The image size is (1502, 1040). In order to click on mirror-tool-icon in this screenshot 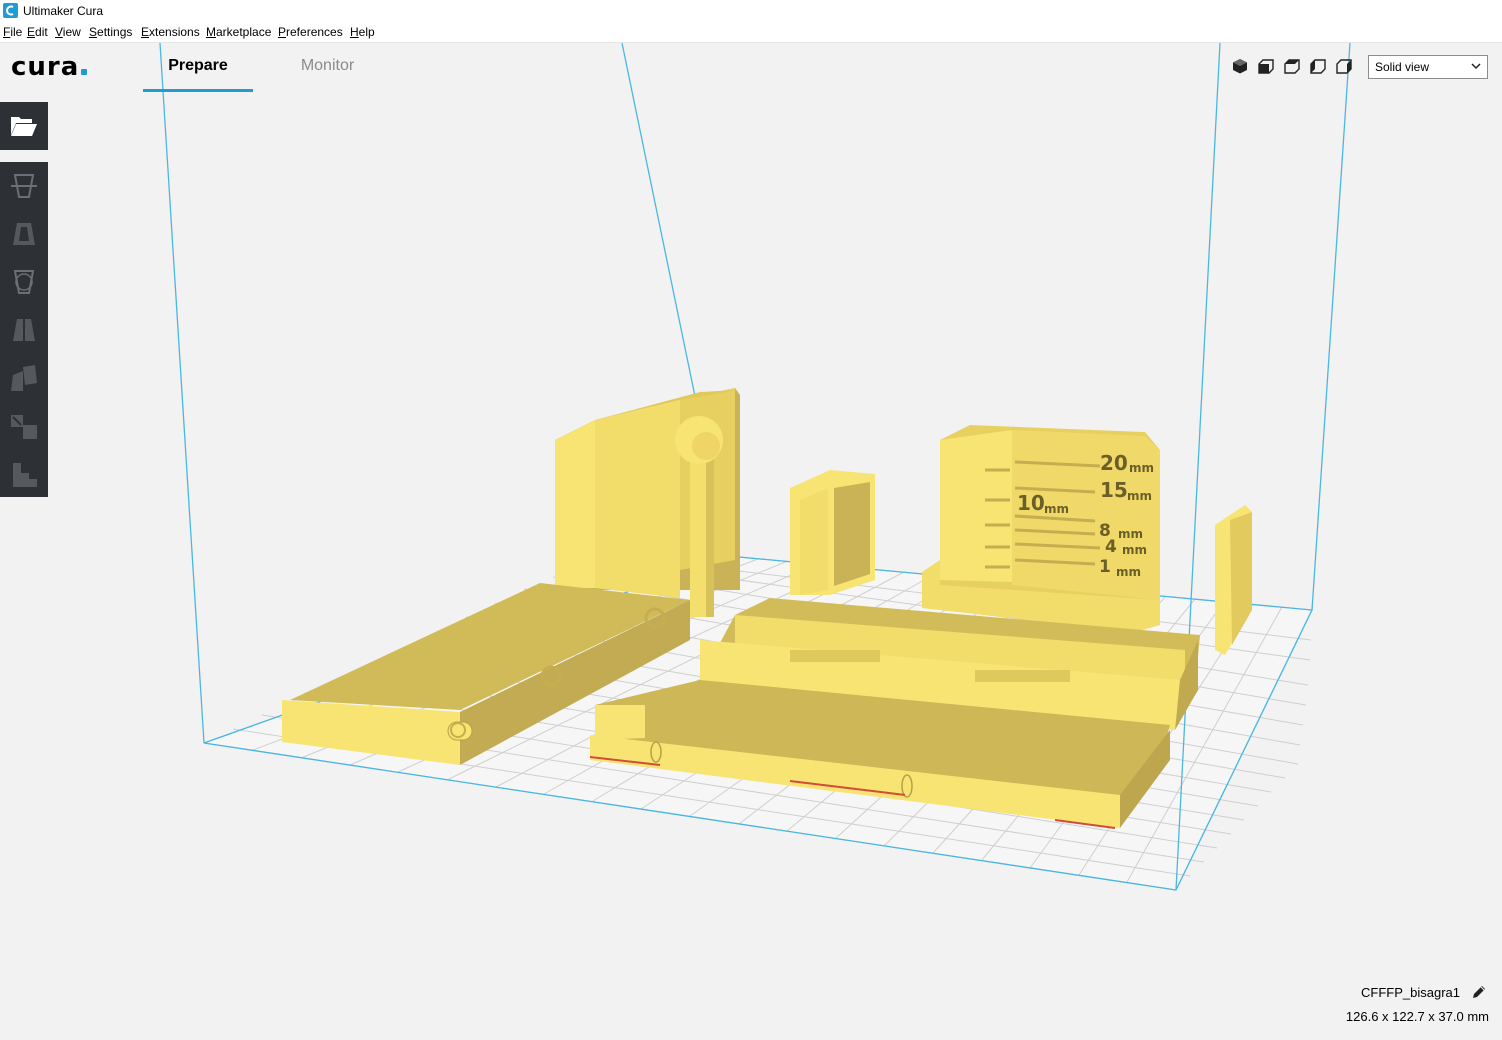, I will do `click(24, 330)`.